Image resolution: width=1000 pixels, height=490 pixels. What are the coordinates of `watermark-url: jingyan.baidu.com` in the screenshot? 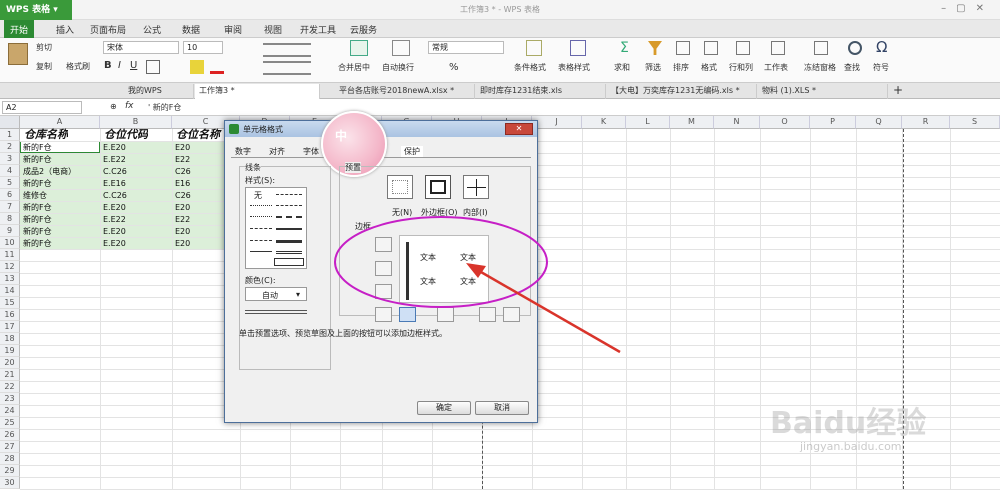 It's located at (851, 446).